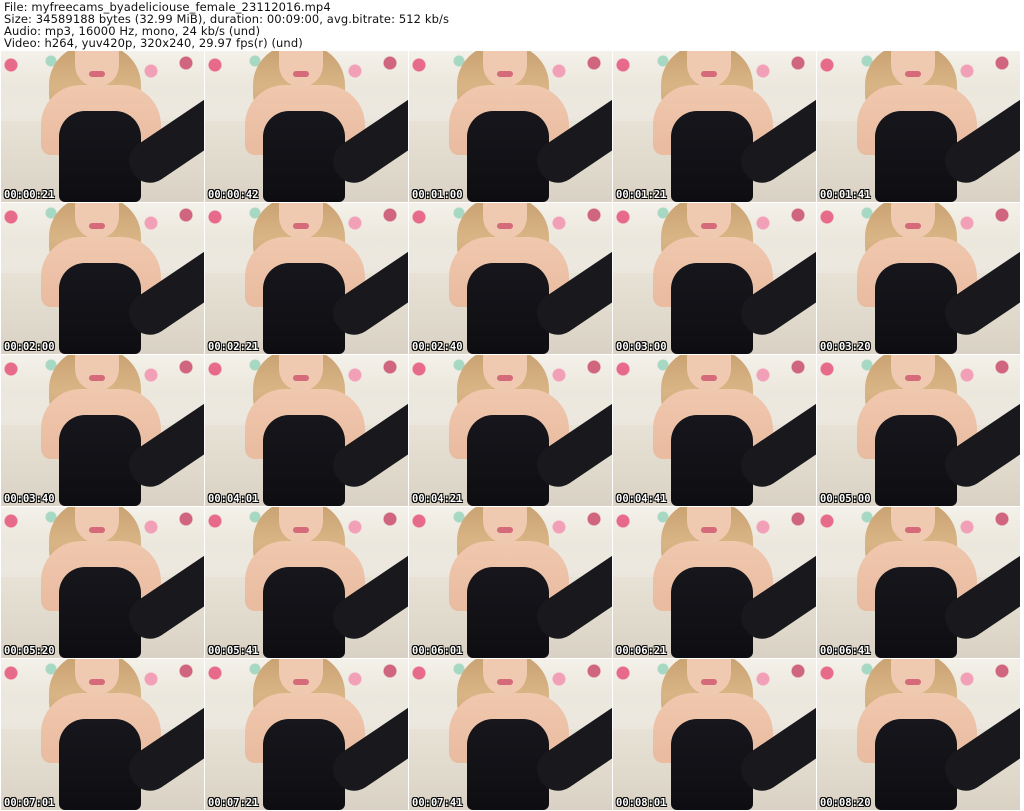 Image resolution: width=1024 pixels, height=811 pixels. What do you see at coordinates (641, 347) in the screenshot?
I see `thumbnail-timestamp: 00:03:00` at bounding box center [641, 347].